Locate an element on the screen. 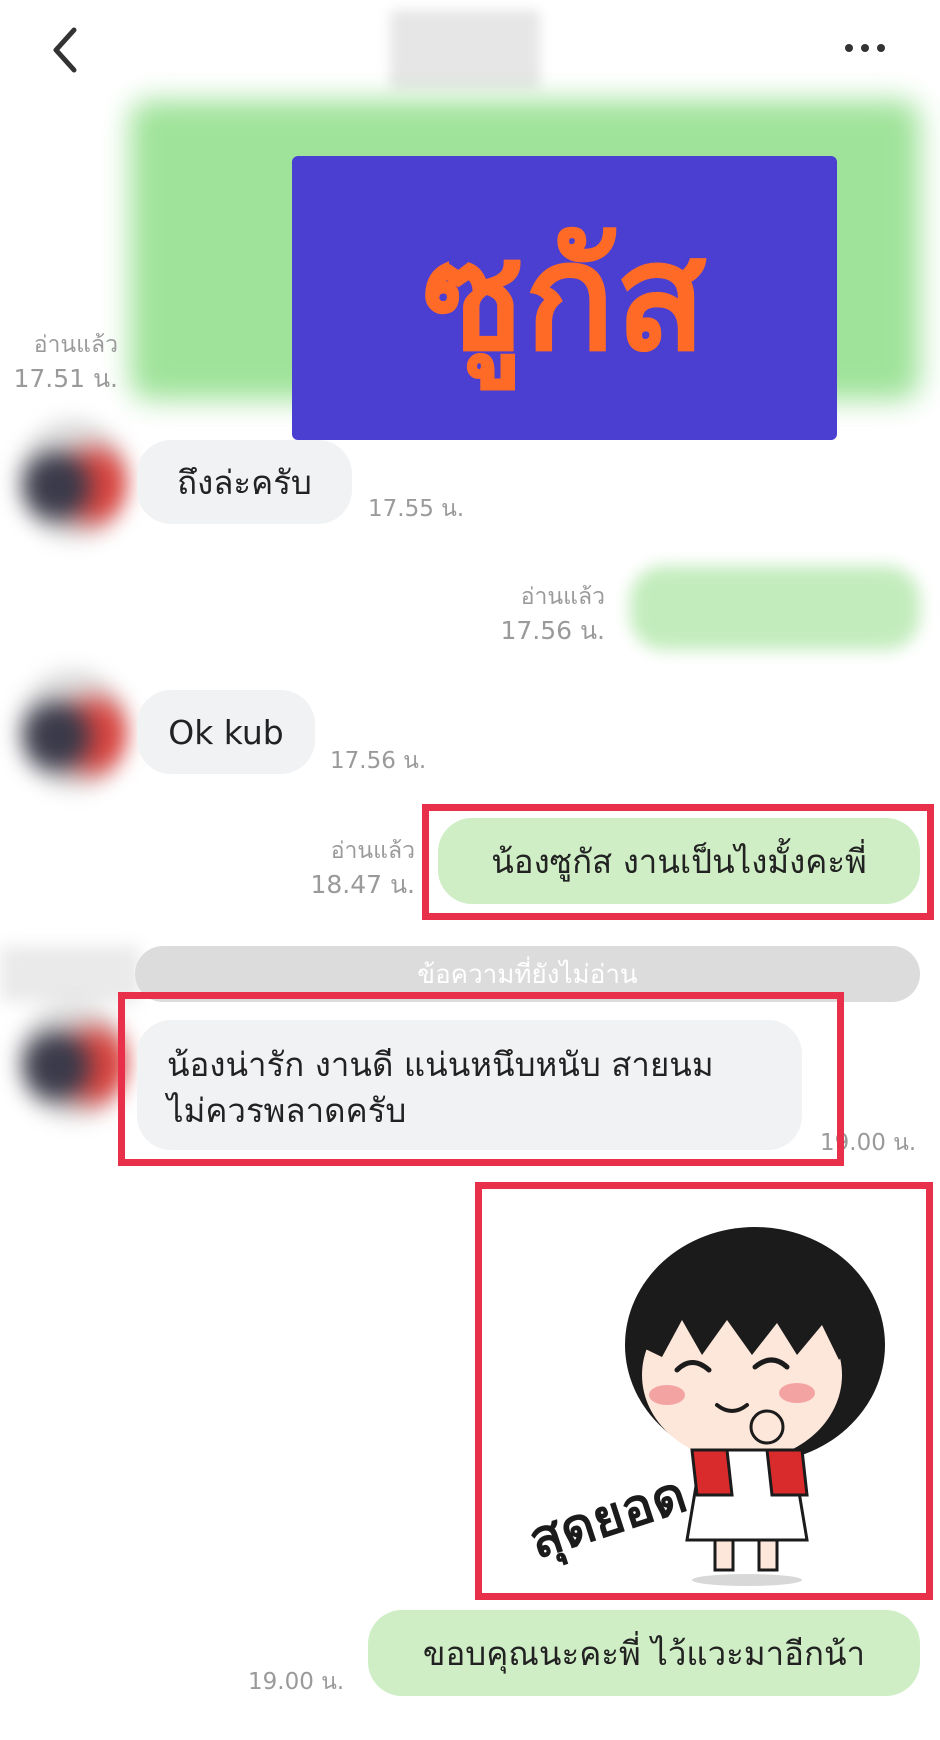 The width and height of the screenshot is (940, 1740). banner-text: ซูกัส is located at coordinates (564, 298).